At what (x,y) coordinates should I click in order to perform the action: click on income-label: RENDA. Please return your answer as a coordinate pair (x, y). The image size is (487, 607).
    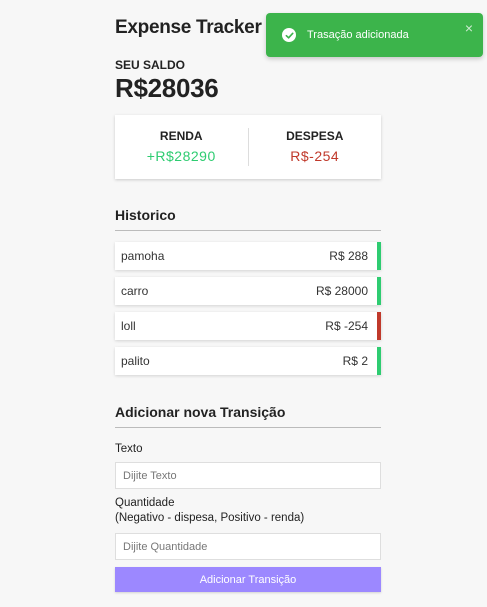
    Looking at the image, I should click on (181, 136).